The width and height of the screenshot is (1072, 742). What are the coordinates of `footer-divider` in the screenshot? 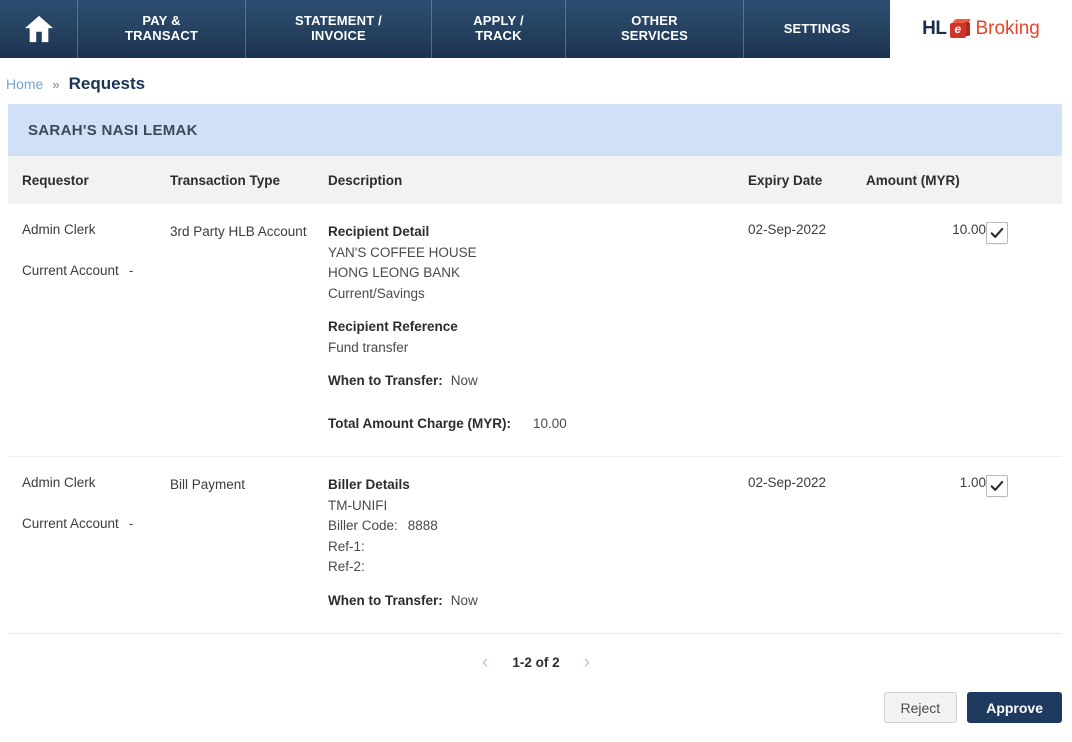 It's located at (535, 634).